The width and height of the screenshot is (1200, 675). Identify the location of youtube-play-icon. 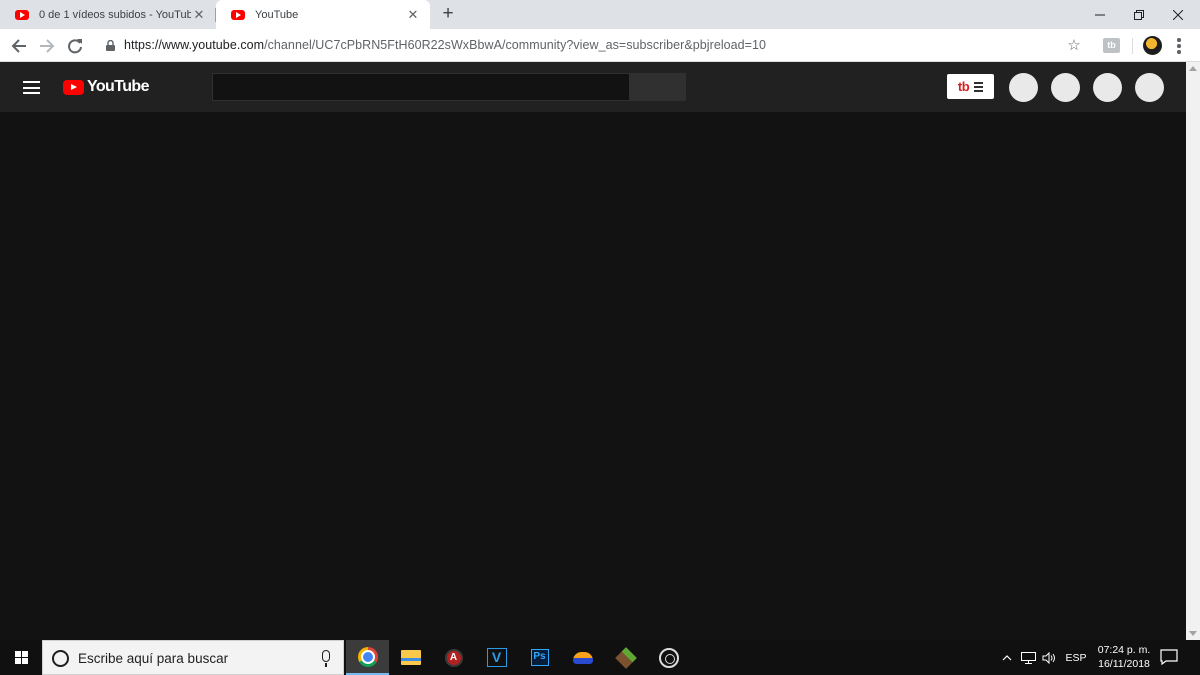
(73, 87).